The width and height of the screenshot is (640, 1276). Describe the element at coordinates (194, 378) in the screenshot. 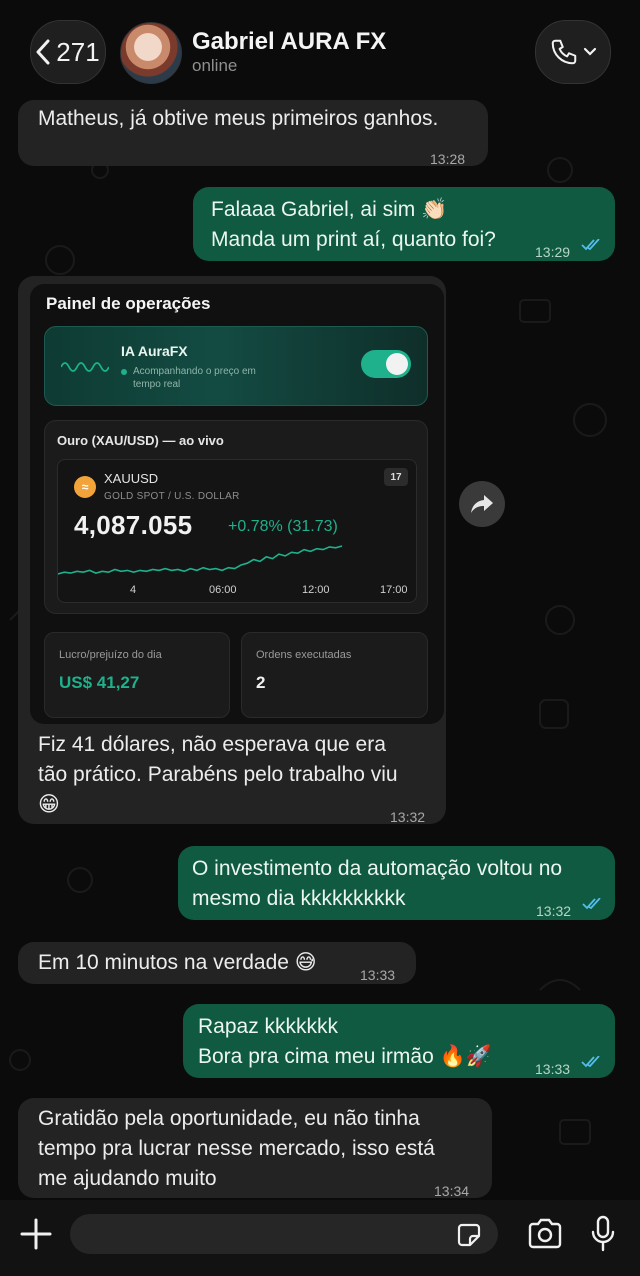

I see `aura-subtitle: Acompanhando o preço em tempo real` at that location.